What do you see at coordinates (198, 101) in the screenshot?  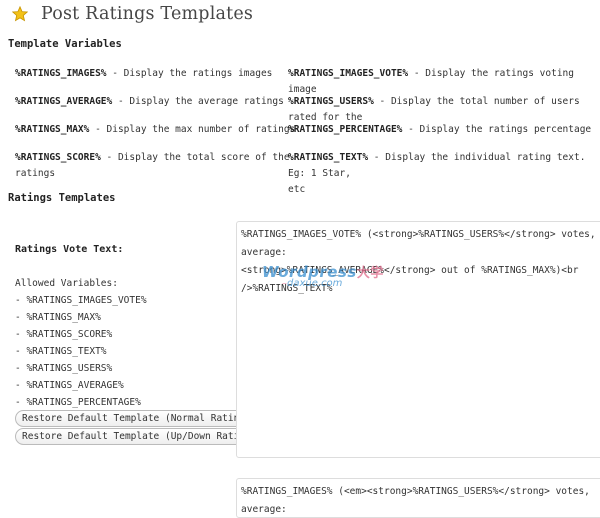 I see `variable-desc: - Display the average ratings` at bounding box center [198, 101].